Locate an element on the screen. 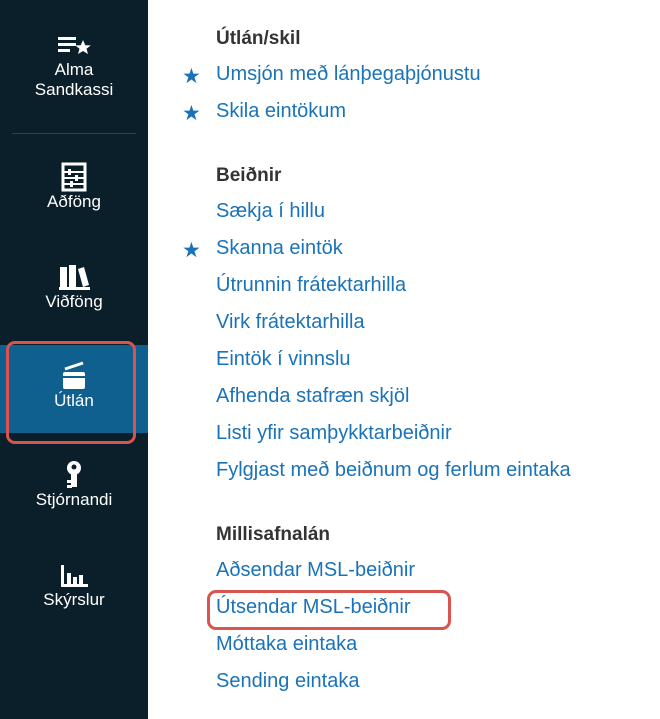 This screenshot has width=660, height=719. section-title-beidnir: Beiðnir is located at coordinates (249, 175).